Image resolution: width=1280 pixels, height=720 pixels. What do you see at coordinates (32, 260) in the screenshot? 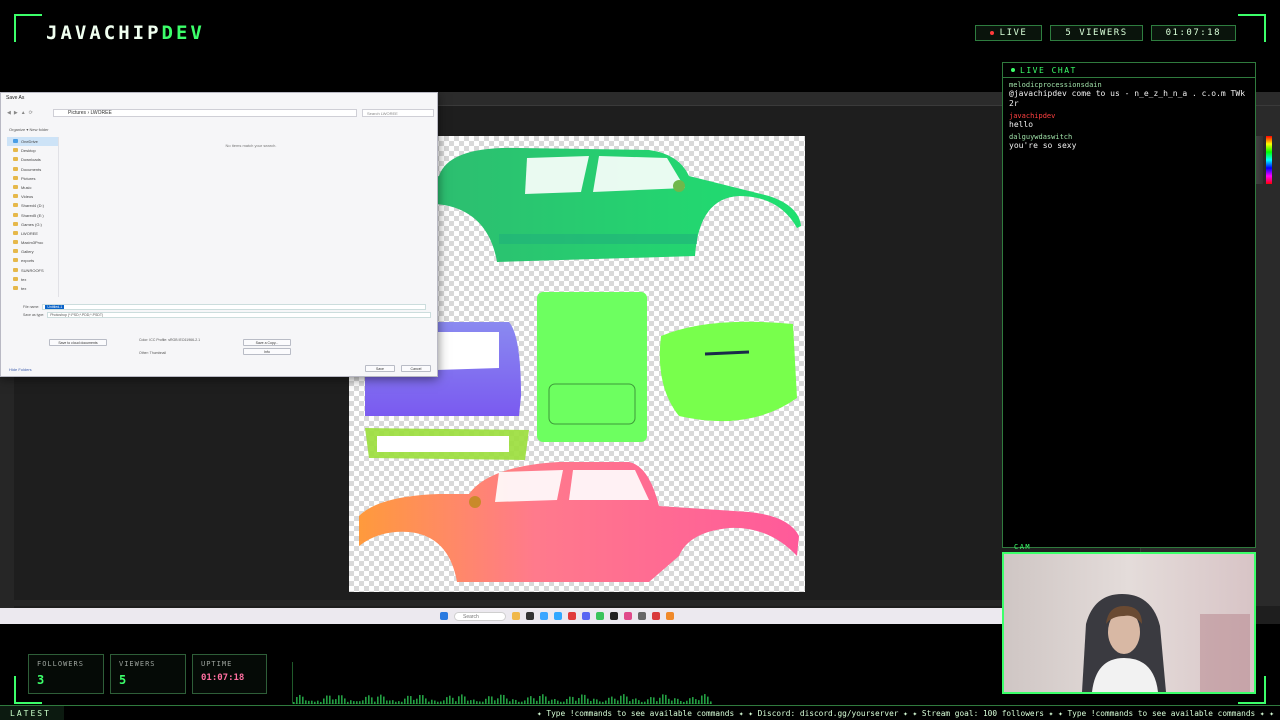
I see `sidebar-item-folder: exports` at bounding box center [32, 260].